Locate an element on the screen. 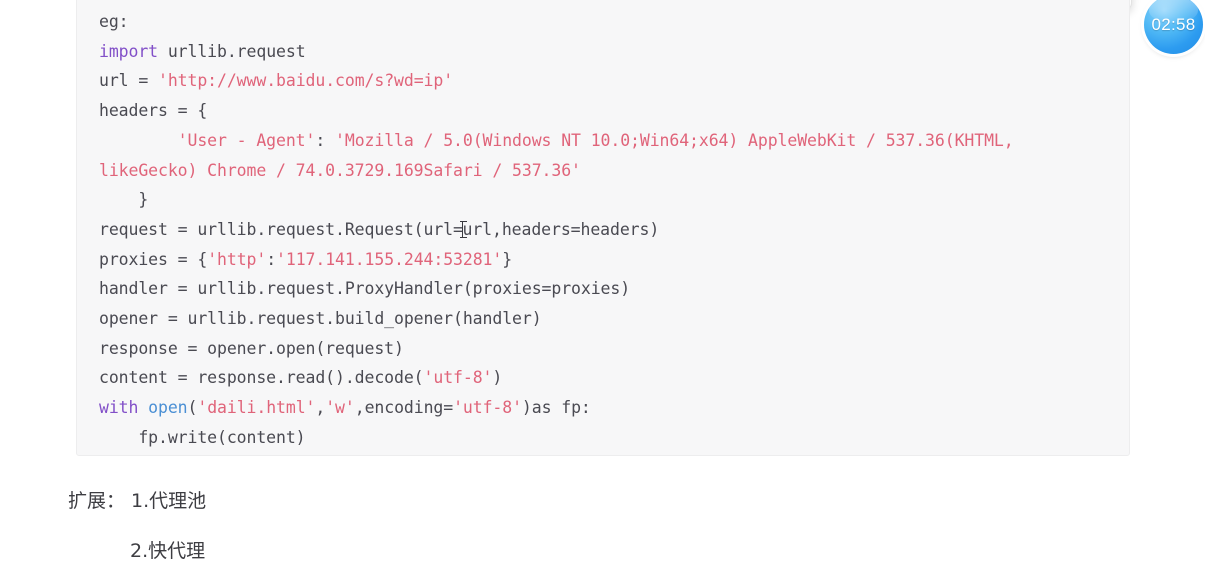  line-write: fp.write(content) is located at coordinates (202, 437).